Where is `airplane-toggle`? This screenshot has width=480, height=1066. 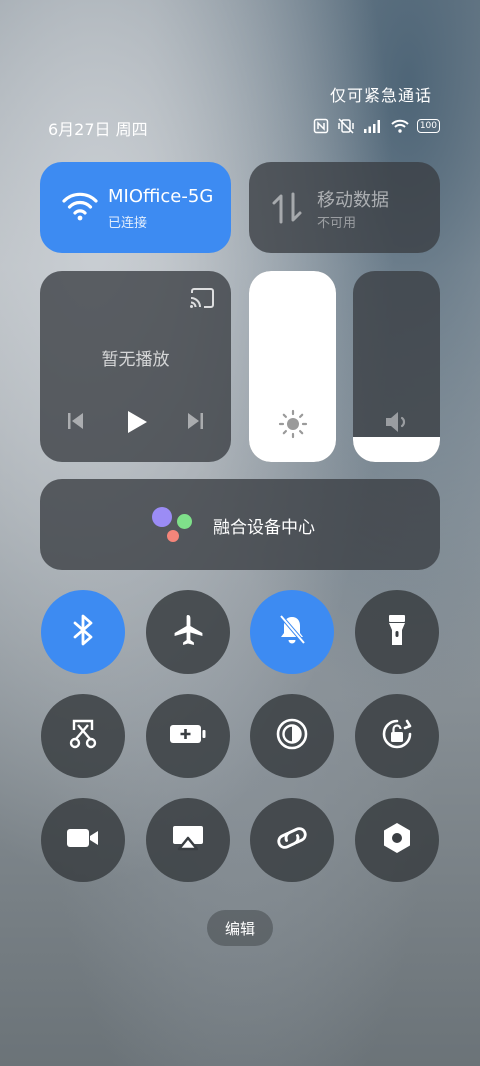 airplane-toggle is located at coordinates (188, 632).